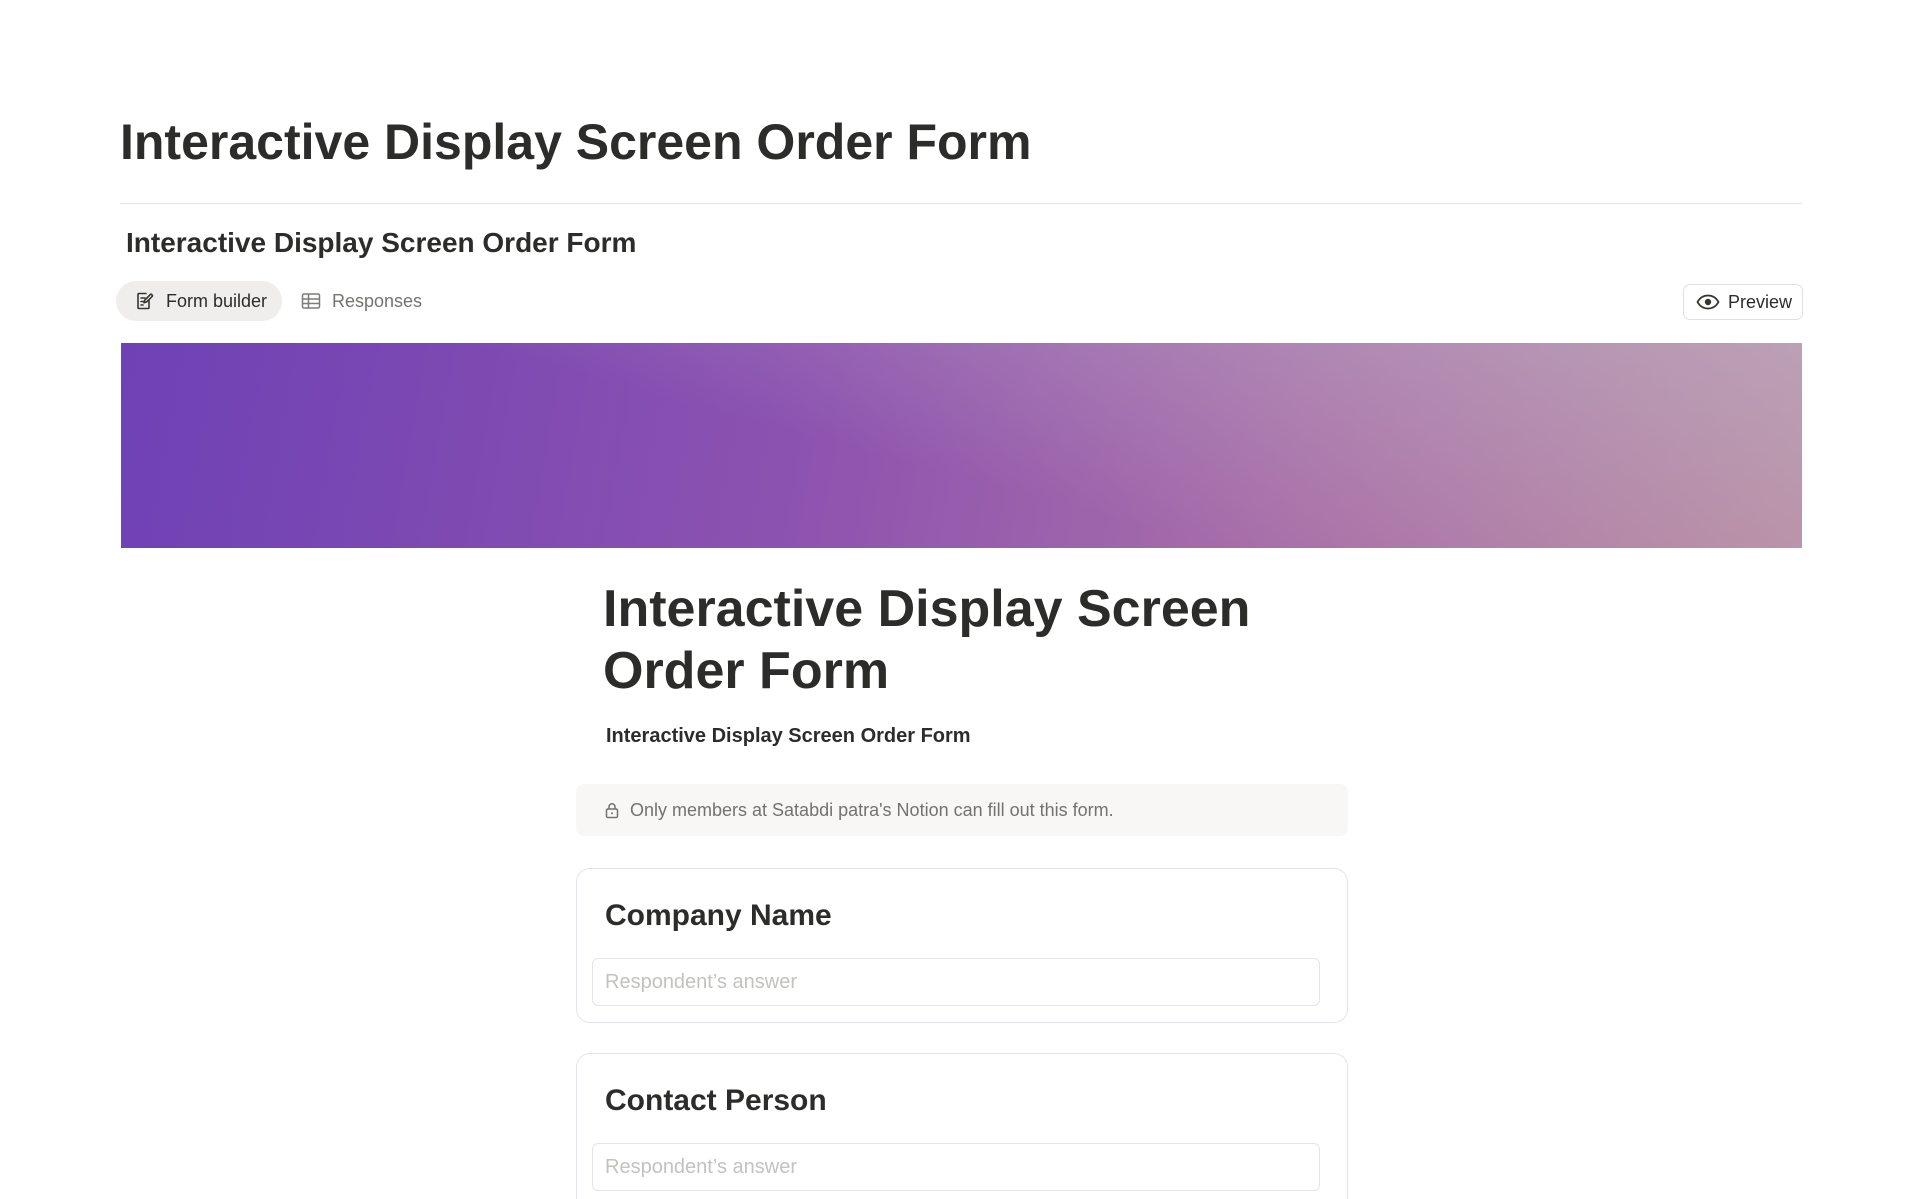  Describe the element at coordinates (962, 1126) in the screenshot. I see `question-card-contact-person: Contact Person` at that location.